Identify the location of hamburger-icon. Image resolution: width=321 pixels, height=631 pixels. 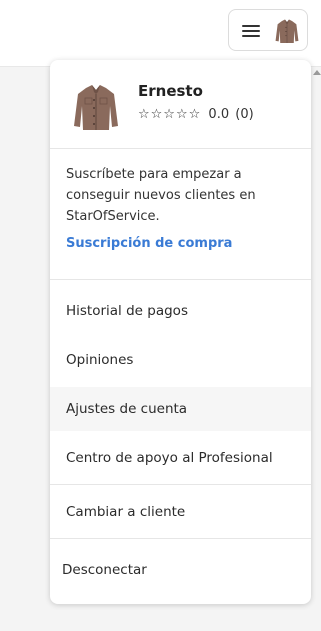
(251, 31).